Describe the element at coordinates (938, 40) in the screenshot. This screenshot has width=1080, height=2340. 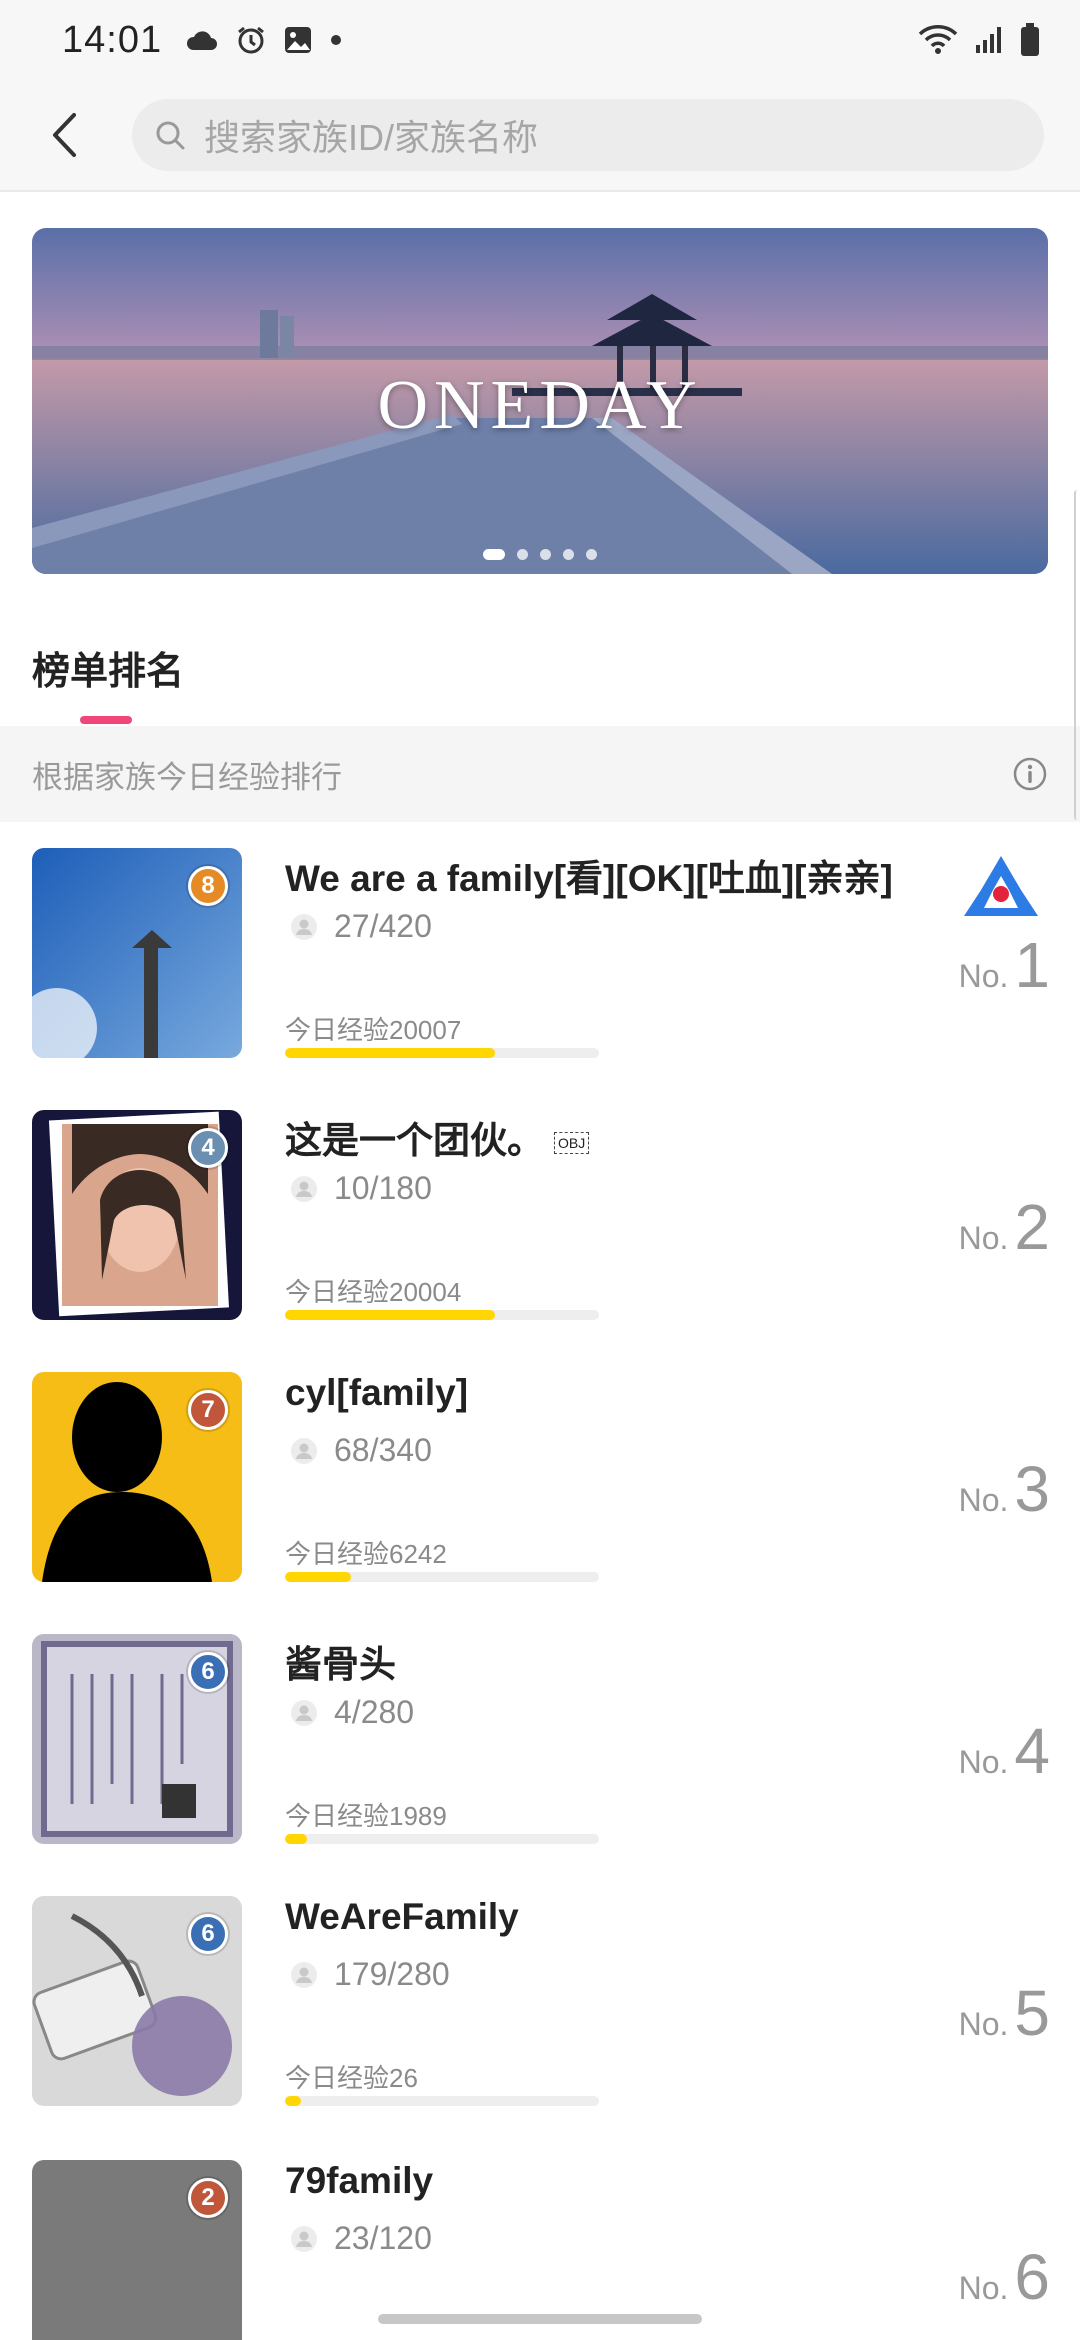
I see `wifi-icon` at that location.